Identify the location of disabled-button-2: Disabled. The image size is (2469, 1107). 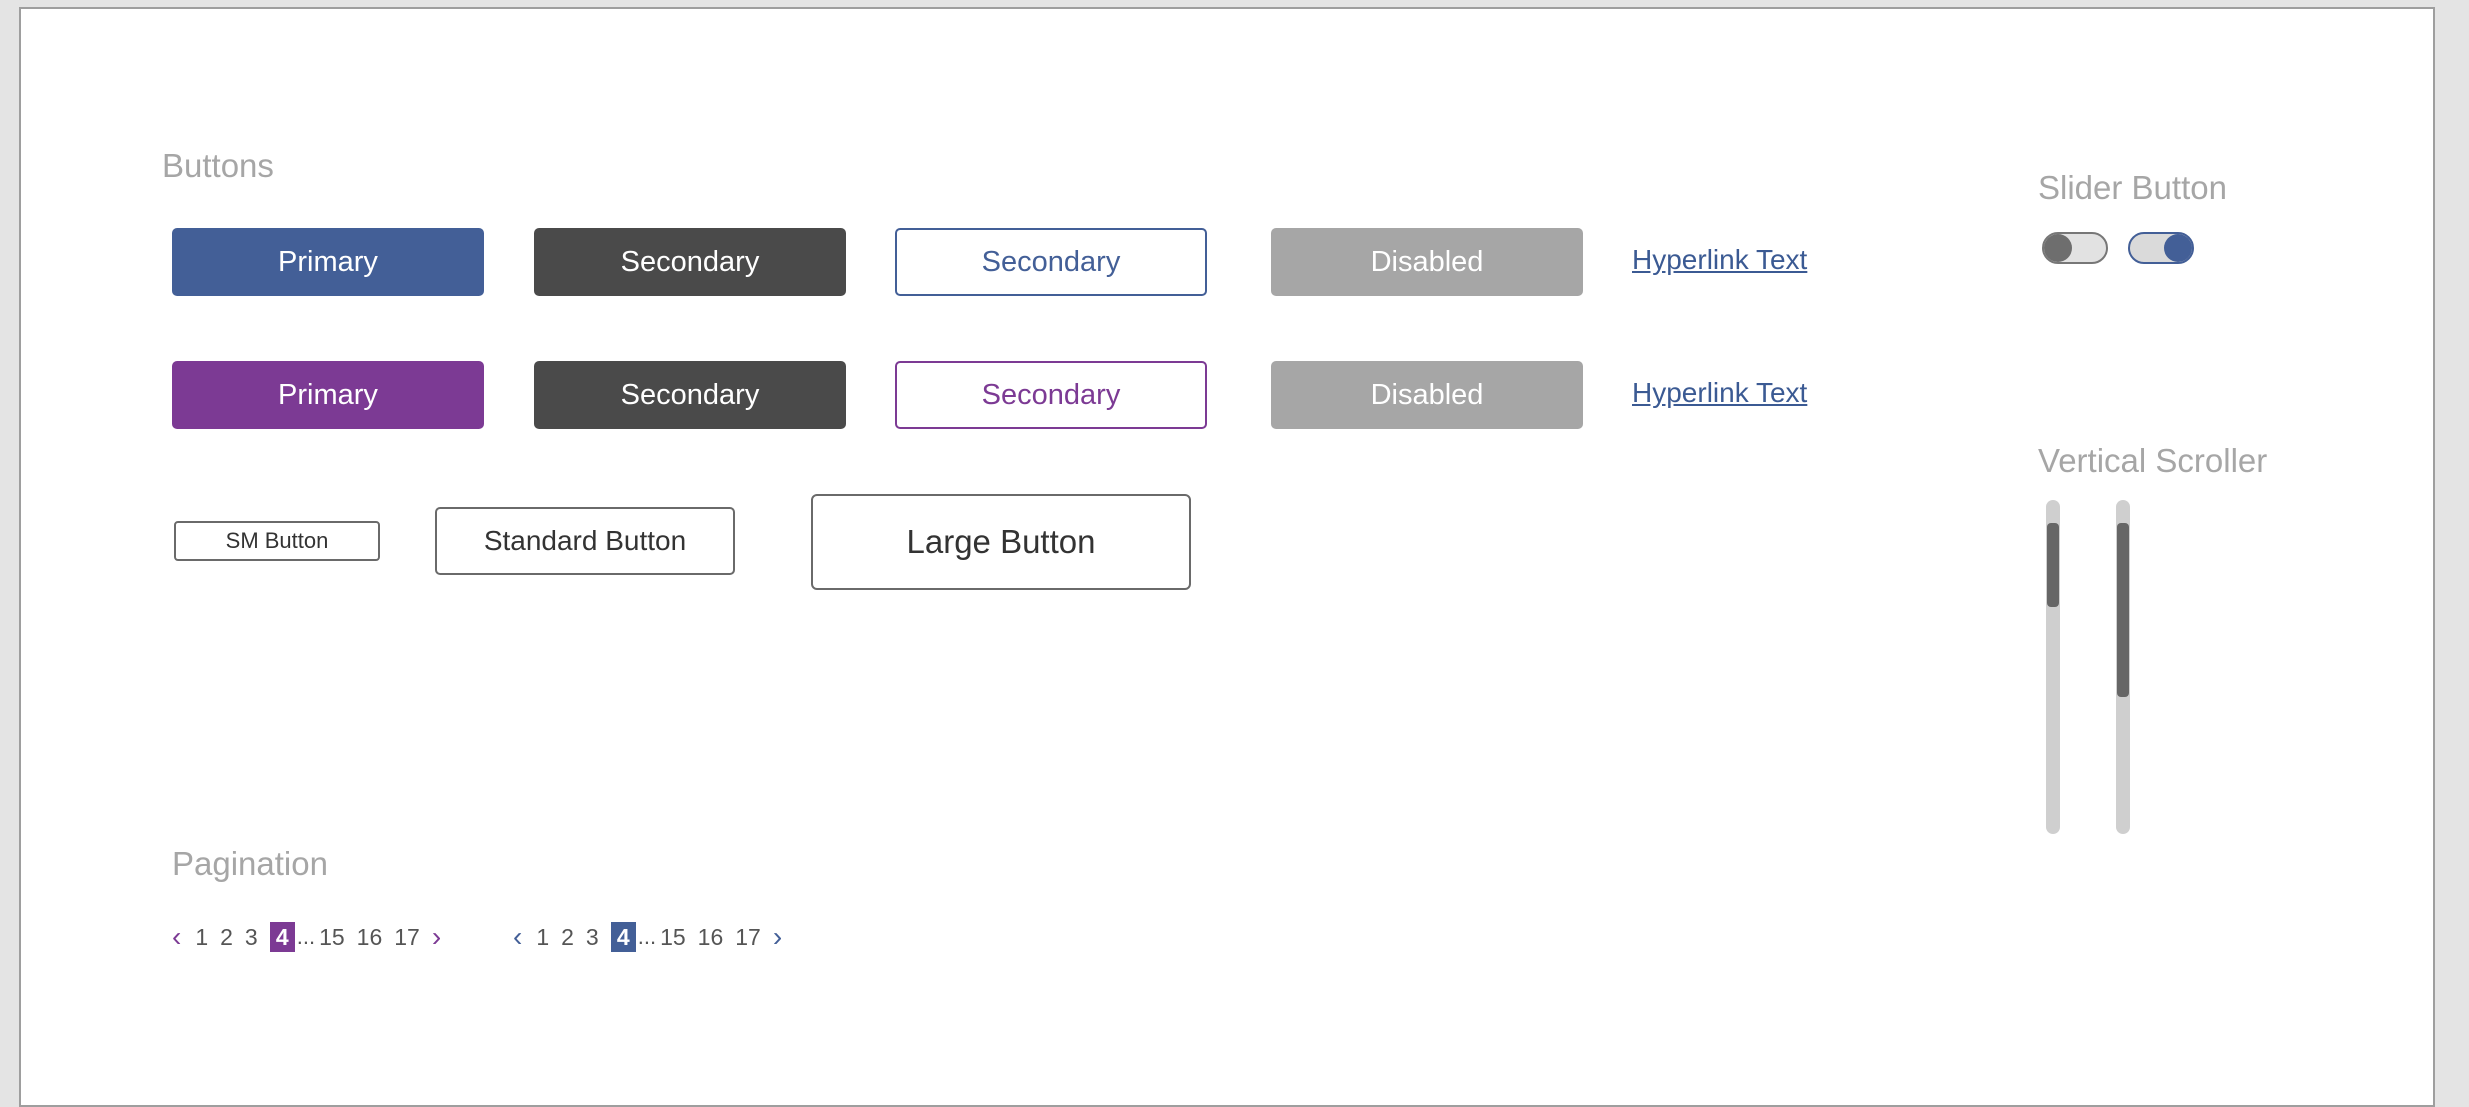
(1427, 395).